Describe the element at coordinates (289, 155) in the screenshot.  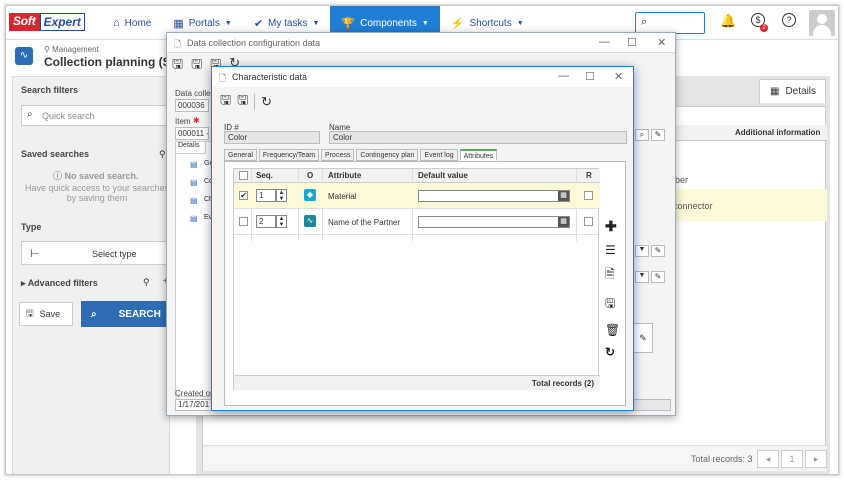
I see `tab-frequency-team: Frequency/Team` at that location.